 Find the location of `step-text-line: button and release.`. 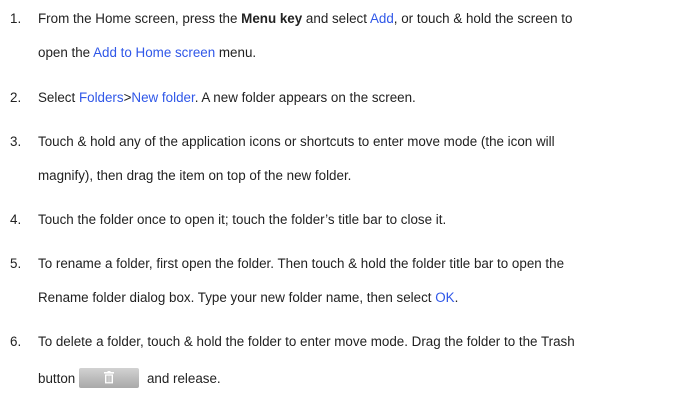

step-text-line: button and release. is located at coordinates (129, 378).